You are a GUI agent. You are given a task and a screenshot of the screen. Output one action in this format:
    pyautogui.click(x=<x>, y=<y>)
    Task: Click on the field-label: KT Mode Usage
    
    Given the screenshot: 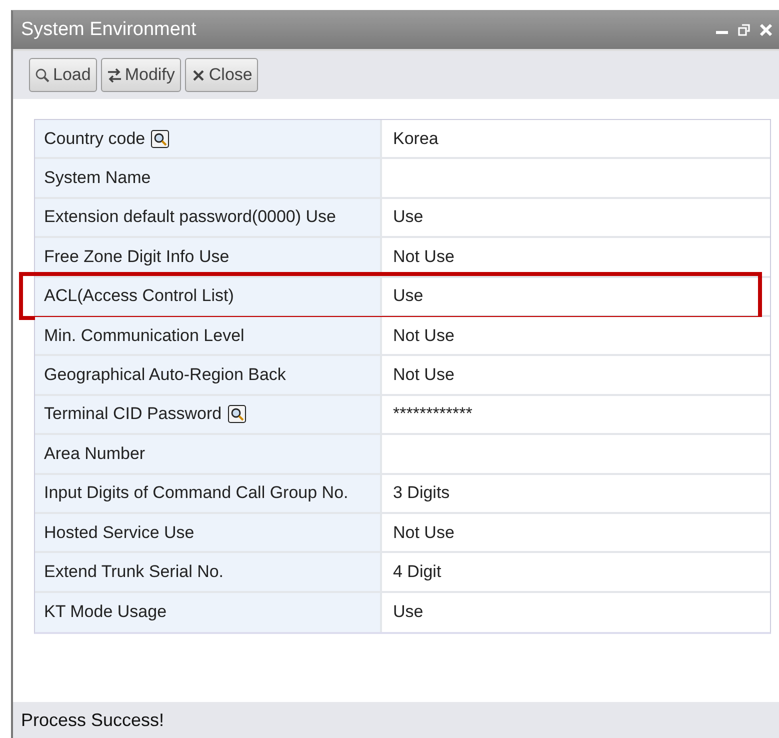 What is the action you would take?
    pyautogui.click(x=105, y=612)
    